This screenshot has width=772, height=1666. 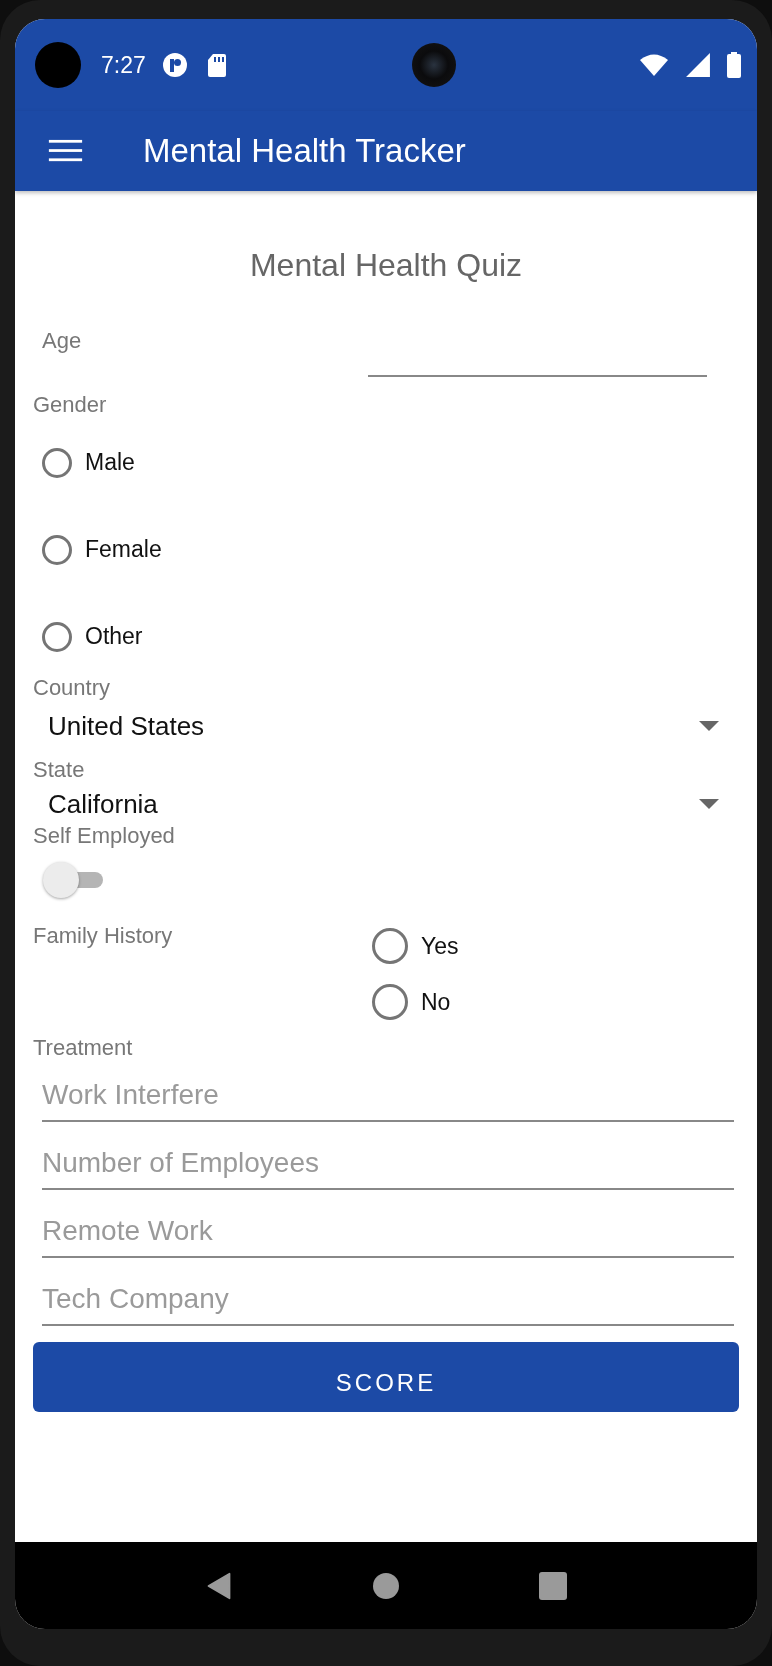 What do you see at coordinates (70, 405) in the screenshot?
I see `field-label: Gender` at bounding box center [70, 405].